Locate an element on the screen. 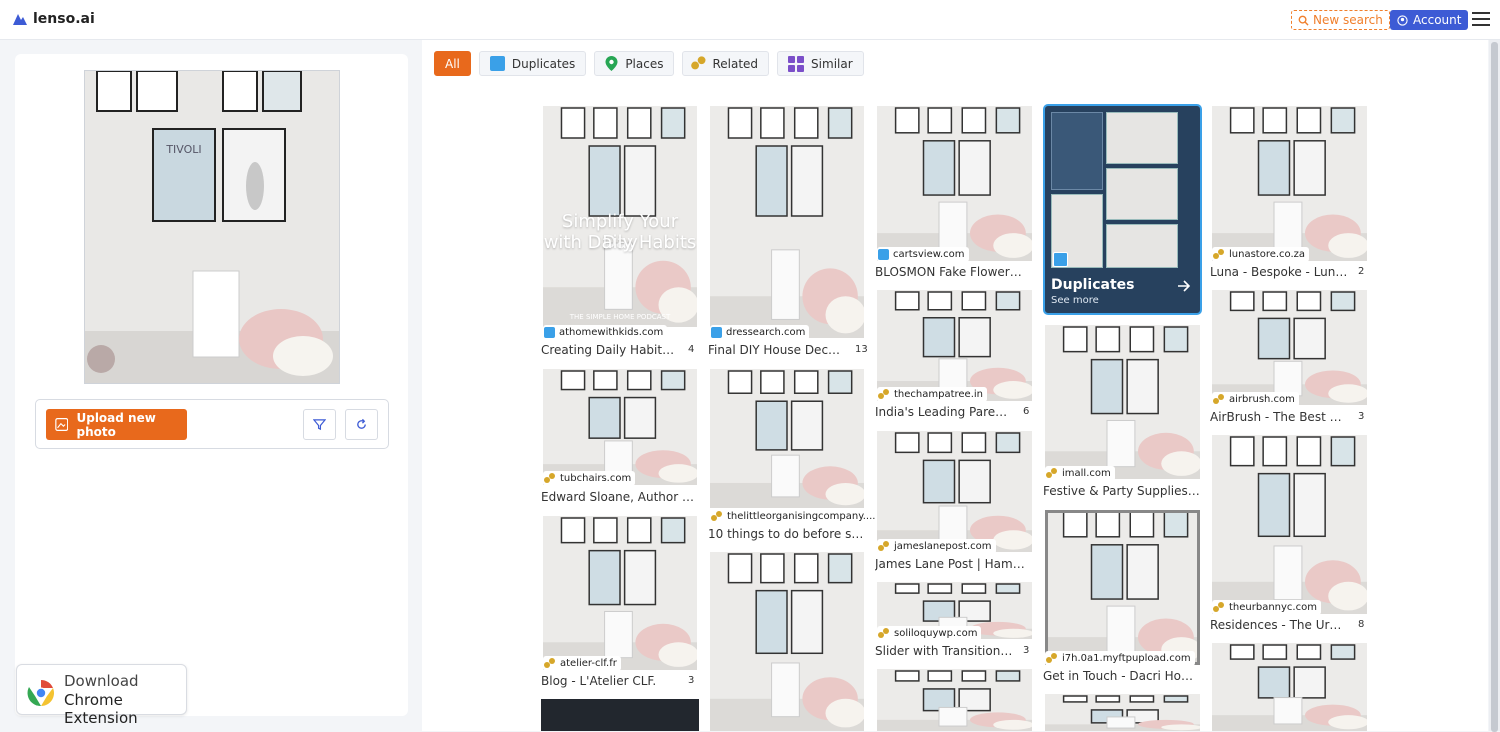 The image size is (1500, 732). new-search-button: New search is located at coordinates (1340, 20).